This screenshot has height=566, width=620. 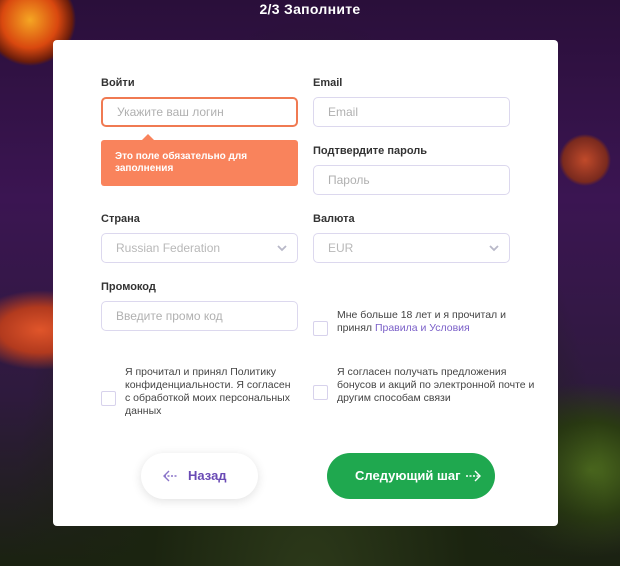 What do you see at coordinates (199, 112) in the screenshot?
I see `login-input: Укажите ваш логин` at bounding box center [199, 112].